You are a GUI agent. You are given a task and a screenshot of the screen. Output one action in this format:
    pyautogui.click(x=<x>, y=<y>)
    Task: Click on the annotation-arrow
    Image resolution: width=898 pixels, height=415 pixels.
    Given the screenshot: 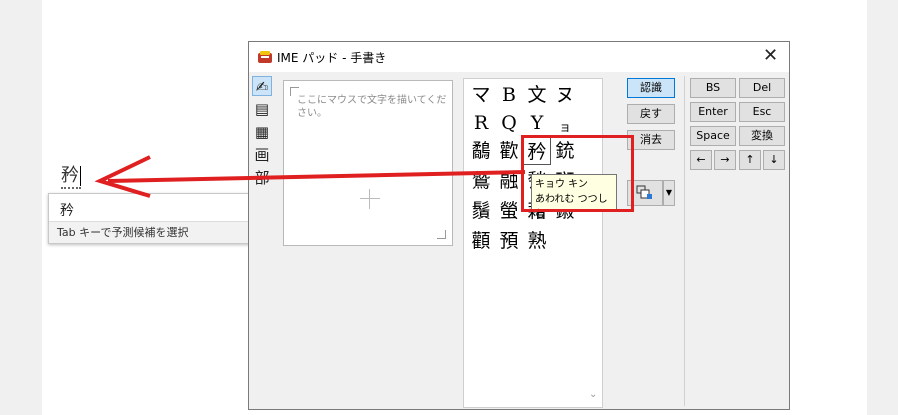 What is the action you would take?
    pyautogui.click(x=310, y=176)
    